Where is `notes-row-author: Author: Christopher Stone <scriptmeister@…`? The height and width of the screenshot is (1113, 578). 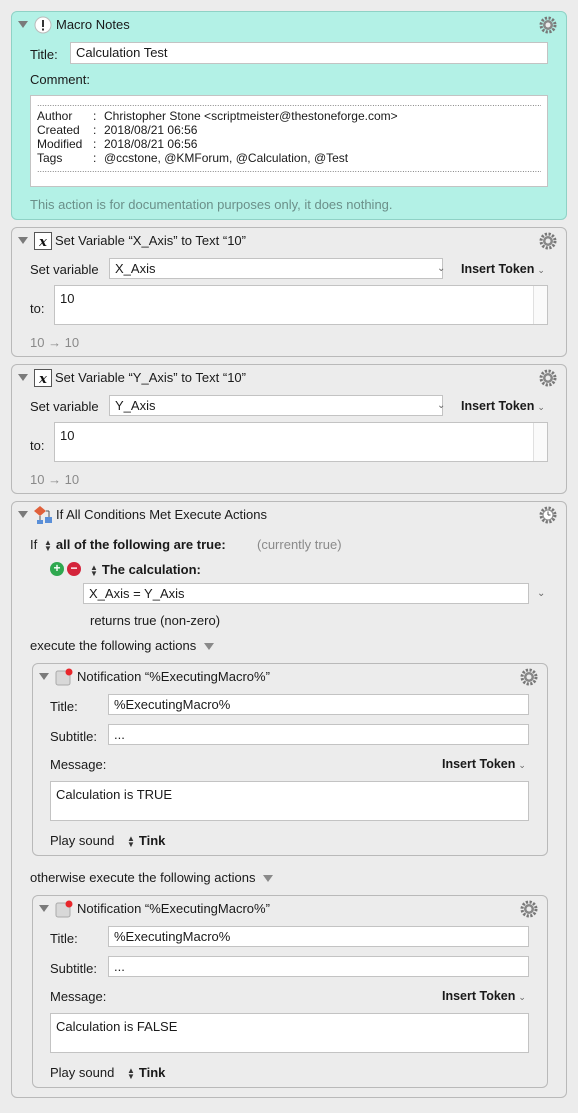
notes-row-author: Author: Christopher Stone <scriptmeister@… is located at coordinates (217, 116).